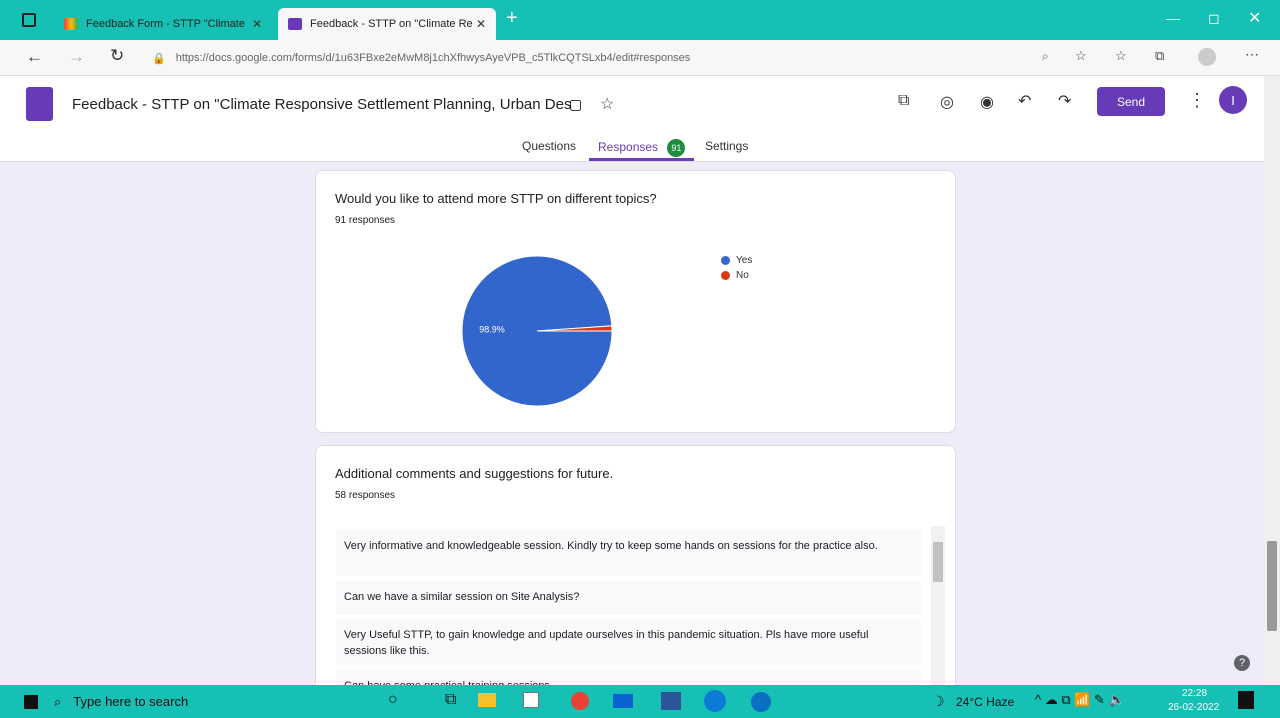 Image resolution: width=1280 pixels, height=718 pixels. Describe the element at coordinates (71, 24) in the screenshot. I see `gmail-icon` at that location.